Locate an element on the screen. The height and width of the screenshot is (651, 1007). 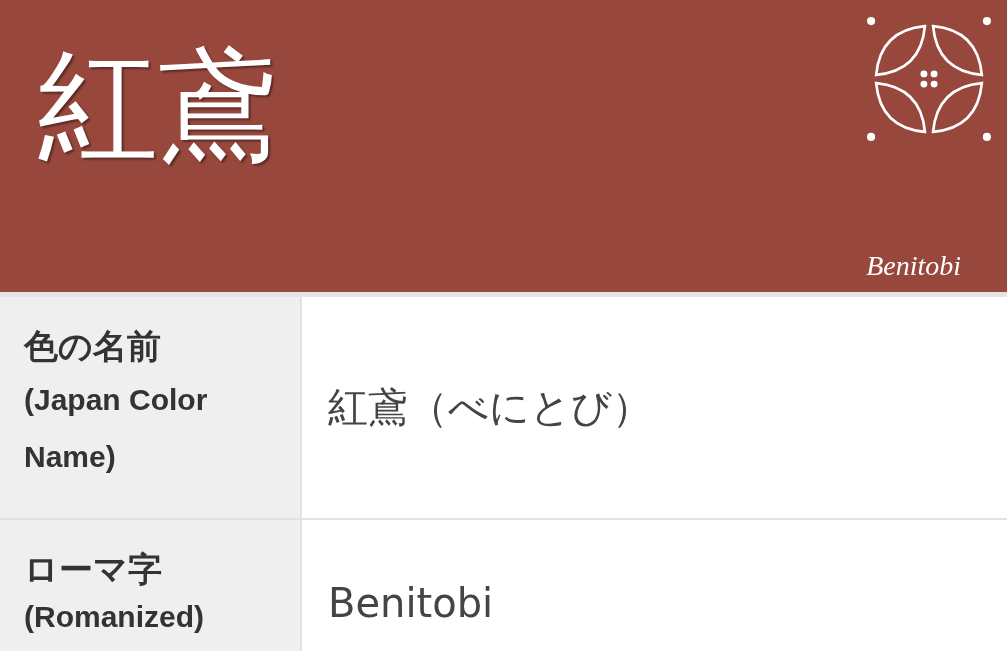
row-value: 紅鳶（べにとび） is located at coordinates (490, 407).